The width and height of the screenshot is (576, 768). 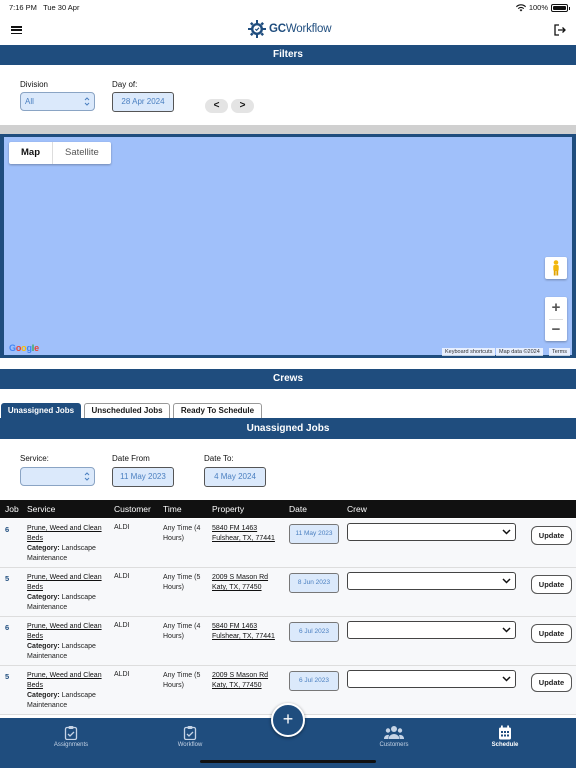 I want to click on add-fab-button: +, so click(x=288, y=720).